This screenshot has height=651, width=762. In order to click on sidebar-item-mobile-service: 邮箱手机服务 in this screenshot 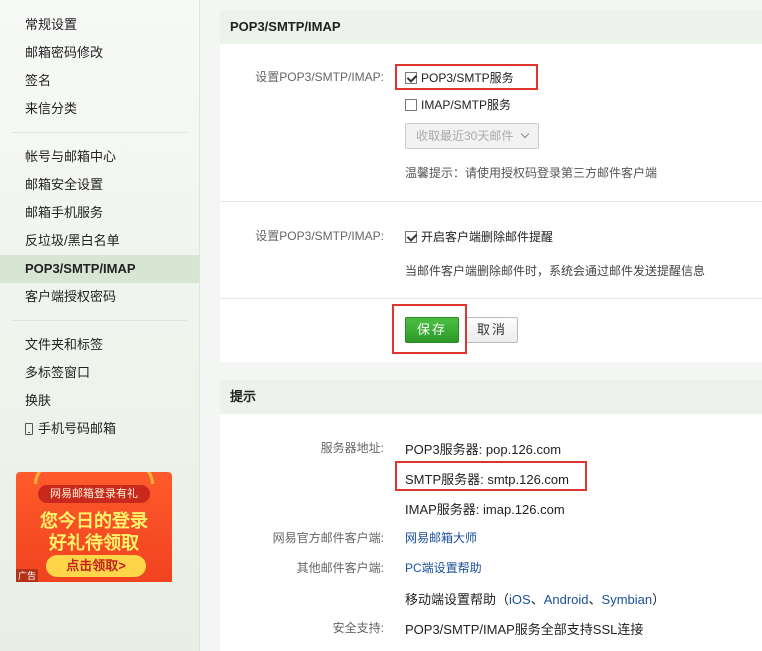, I will do `click(99, 213)`.